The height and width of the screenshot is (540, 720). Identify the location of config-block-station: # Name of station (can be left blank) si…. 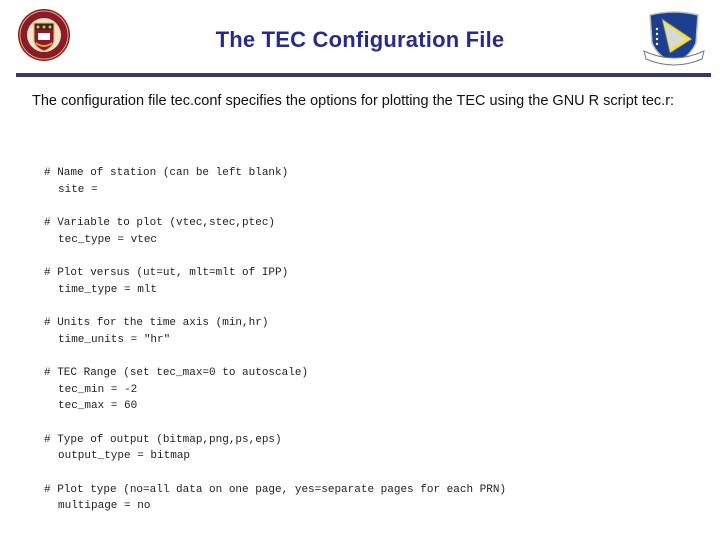
(275, 181).